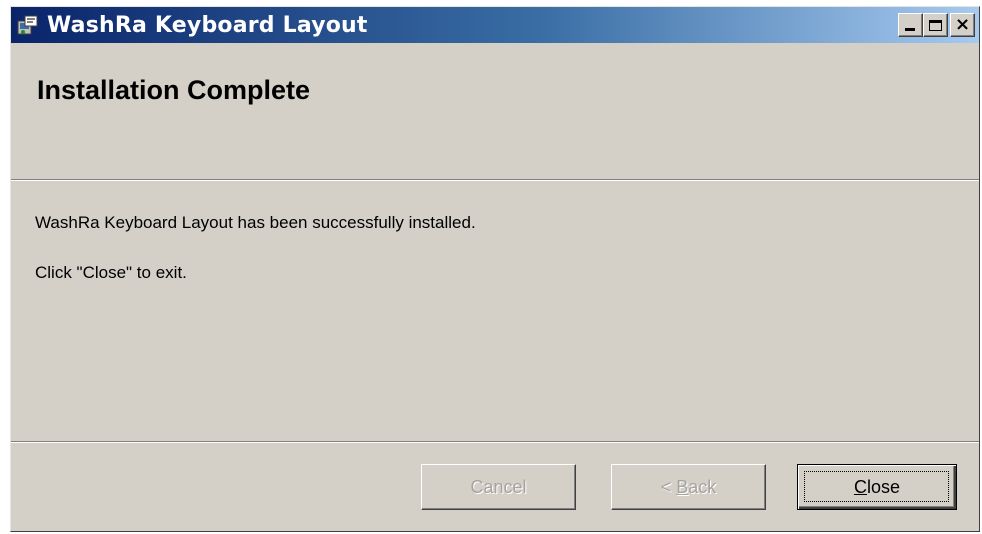 The width and height of the screenshot is (982, 534). I want to click on footer-divider, so click(495, 442).